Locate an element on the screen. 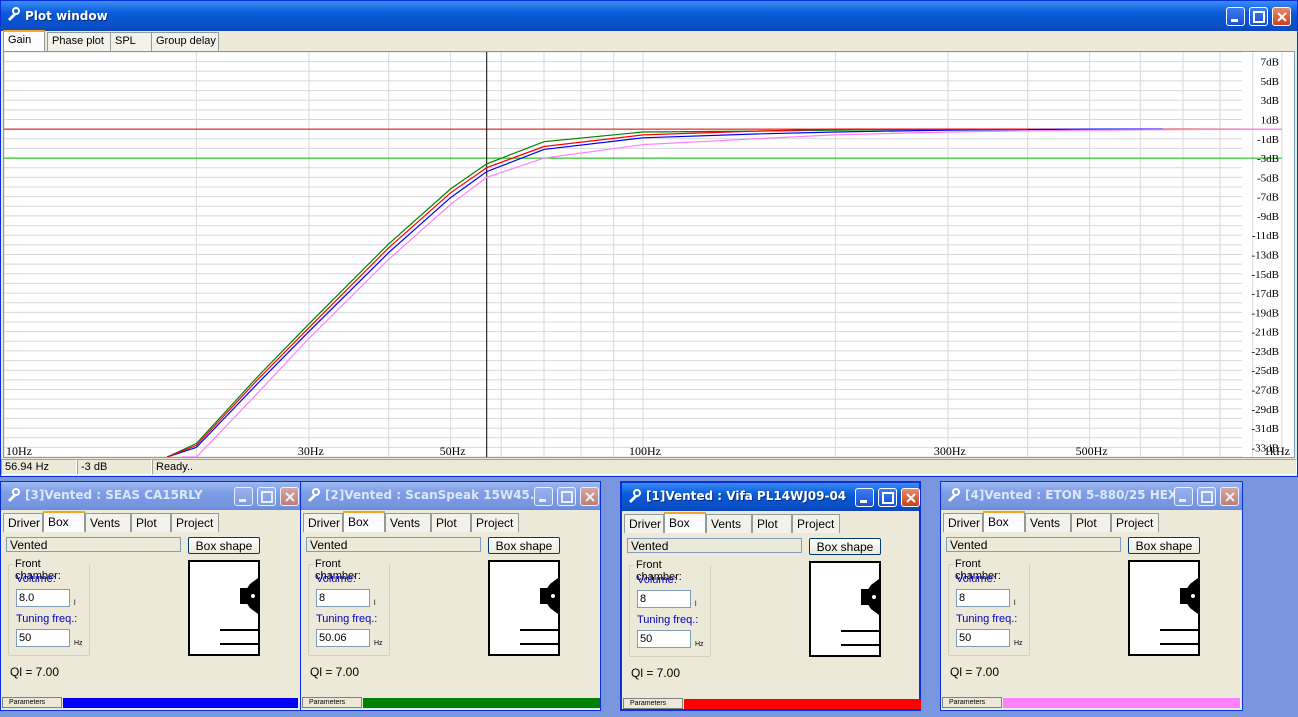 The height and width of the screenshot is (717, 1298). tuning-freq-input: 50.06 is located at coordinates (343, 638).